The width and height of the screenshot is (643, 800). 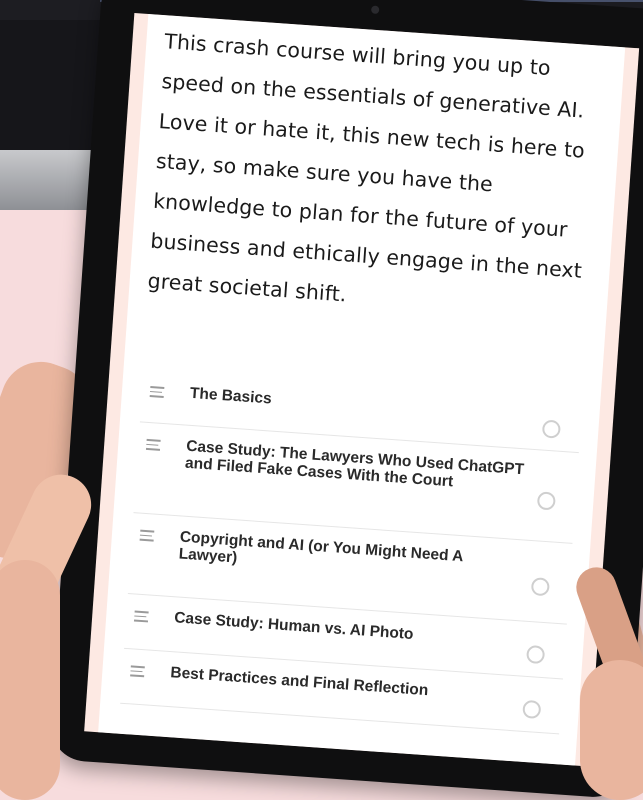 What do you see at coordinates (375, 10) in the screenshot?
I see `camera-icon` at bounding box center [375, 10].